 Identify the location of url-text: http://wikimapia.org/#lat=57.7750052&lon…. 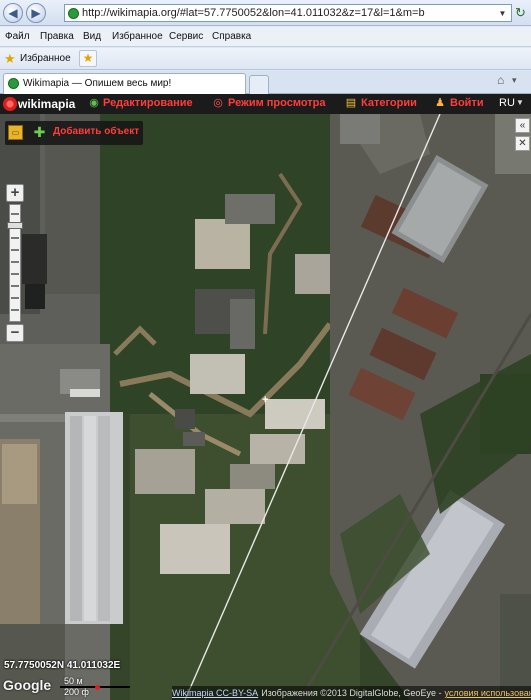
(253, 13).